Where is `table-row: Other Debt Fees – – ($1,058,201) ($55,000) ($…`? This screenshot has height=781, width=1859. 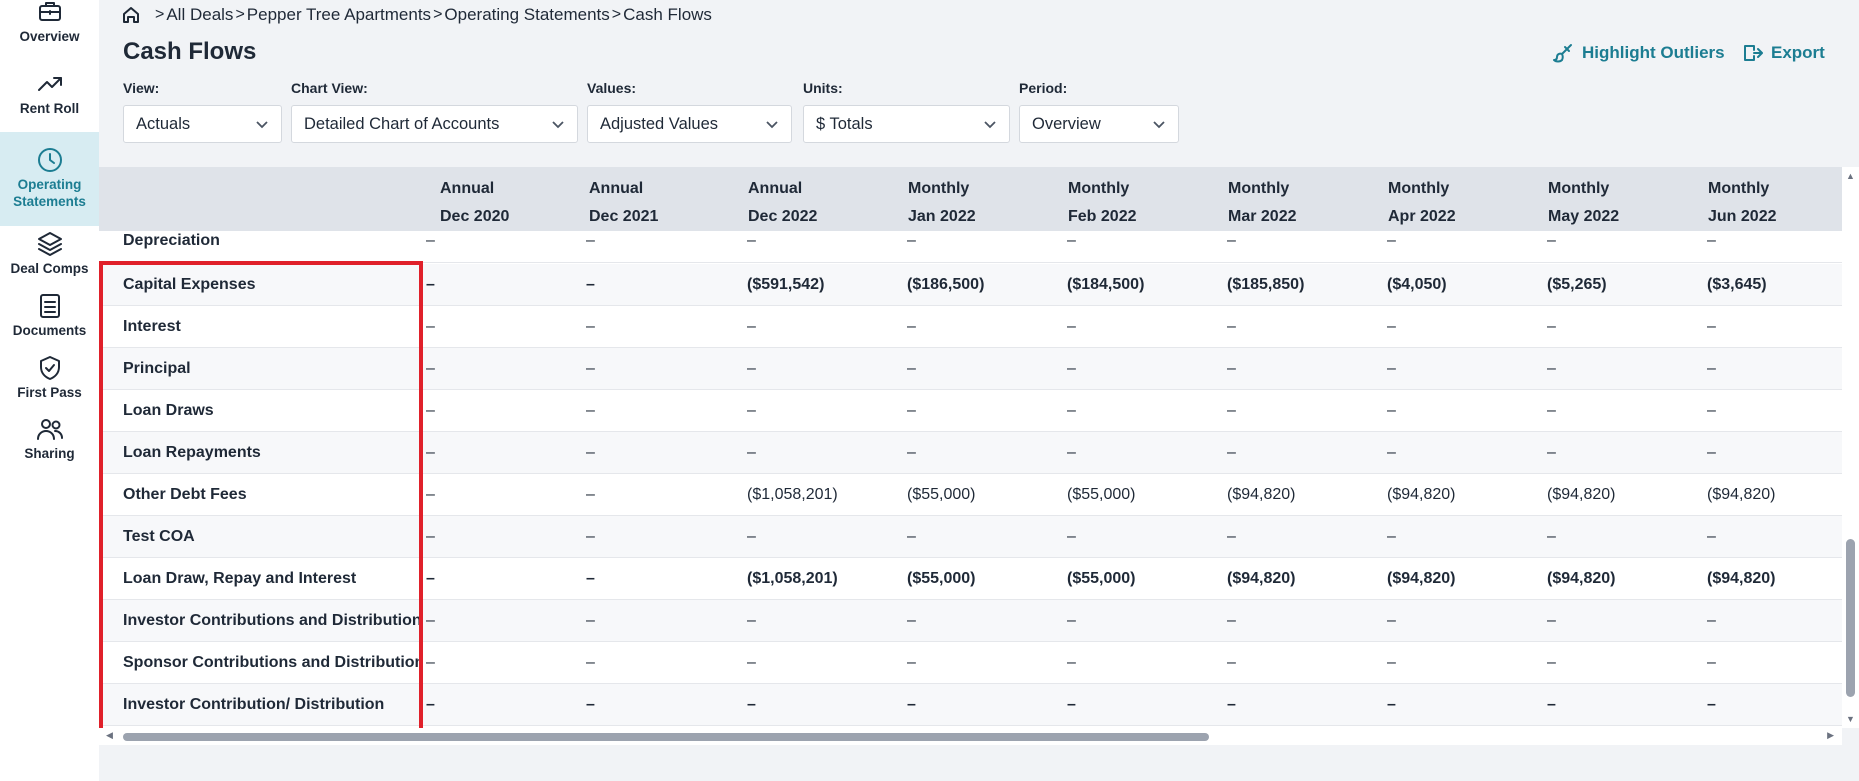 table-row: Other Debt Fees – – ($1,058,201) ($55,000) ($… is located at coordinates (970, 495).